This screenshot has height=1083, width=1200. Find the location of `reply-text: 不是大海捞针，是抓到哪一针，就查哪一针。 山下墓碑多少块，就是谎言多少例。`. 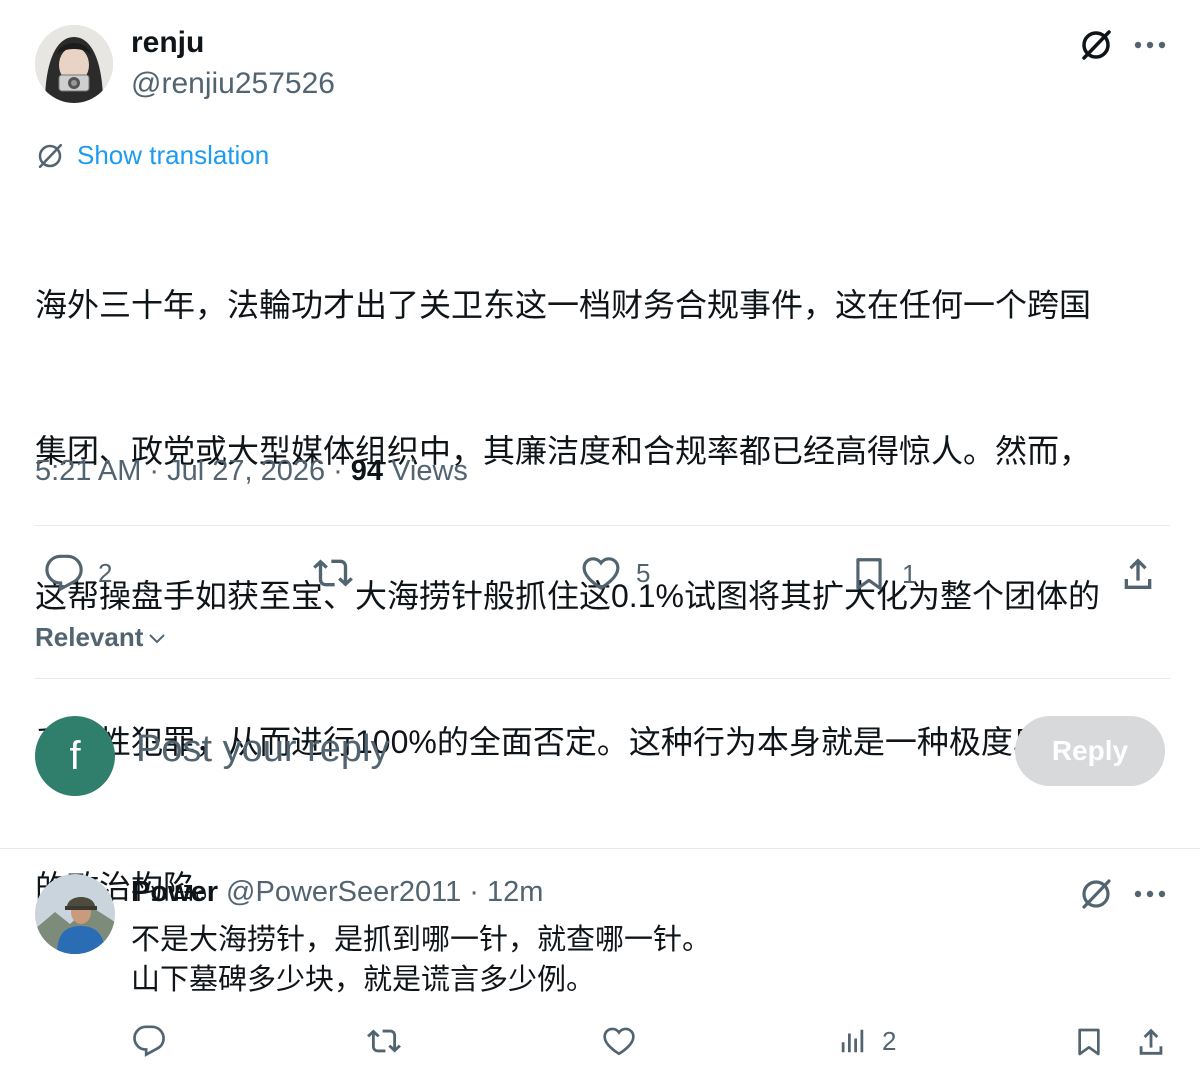

reply-text: 不是大海捞针，是抓到哪一针，就查哪一针。 山下墓碑多少块，就是谎言多少例。 is located at coordinates (421, 960).